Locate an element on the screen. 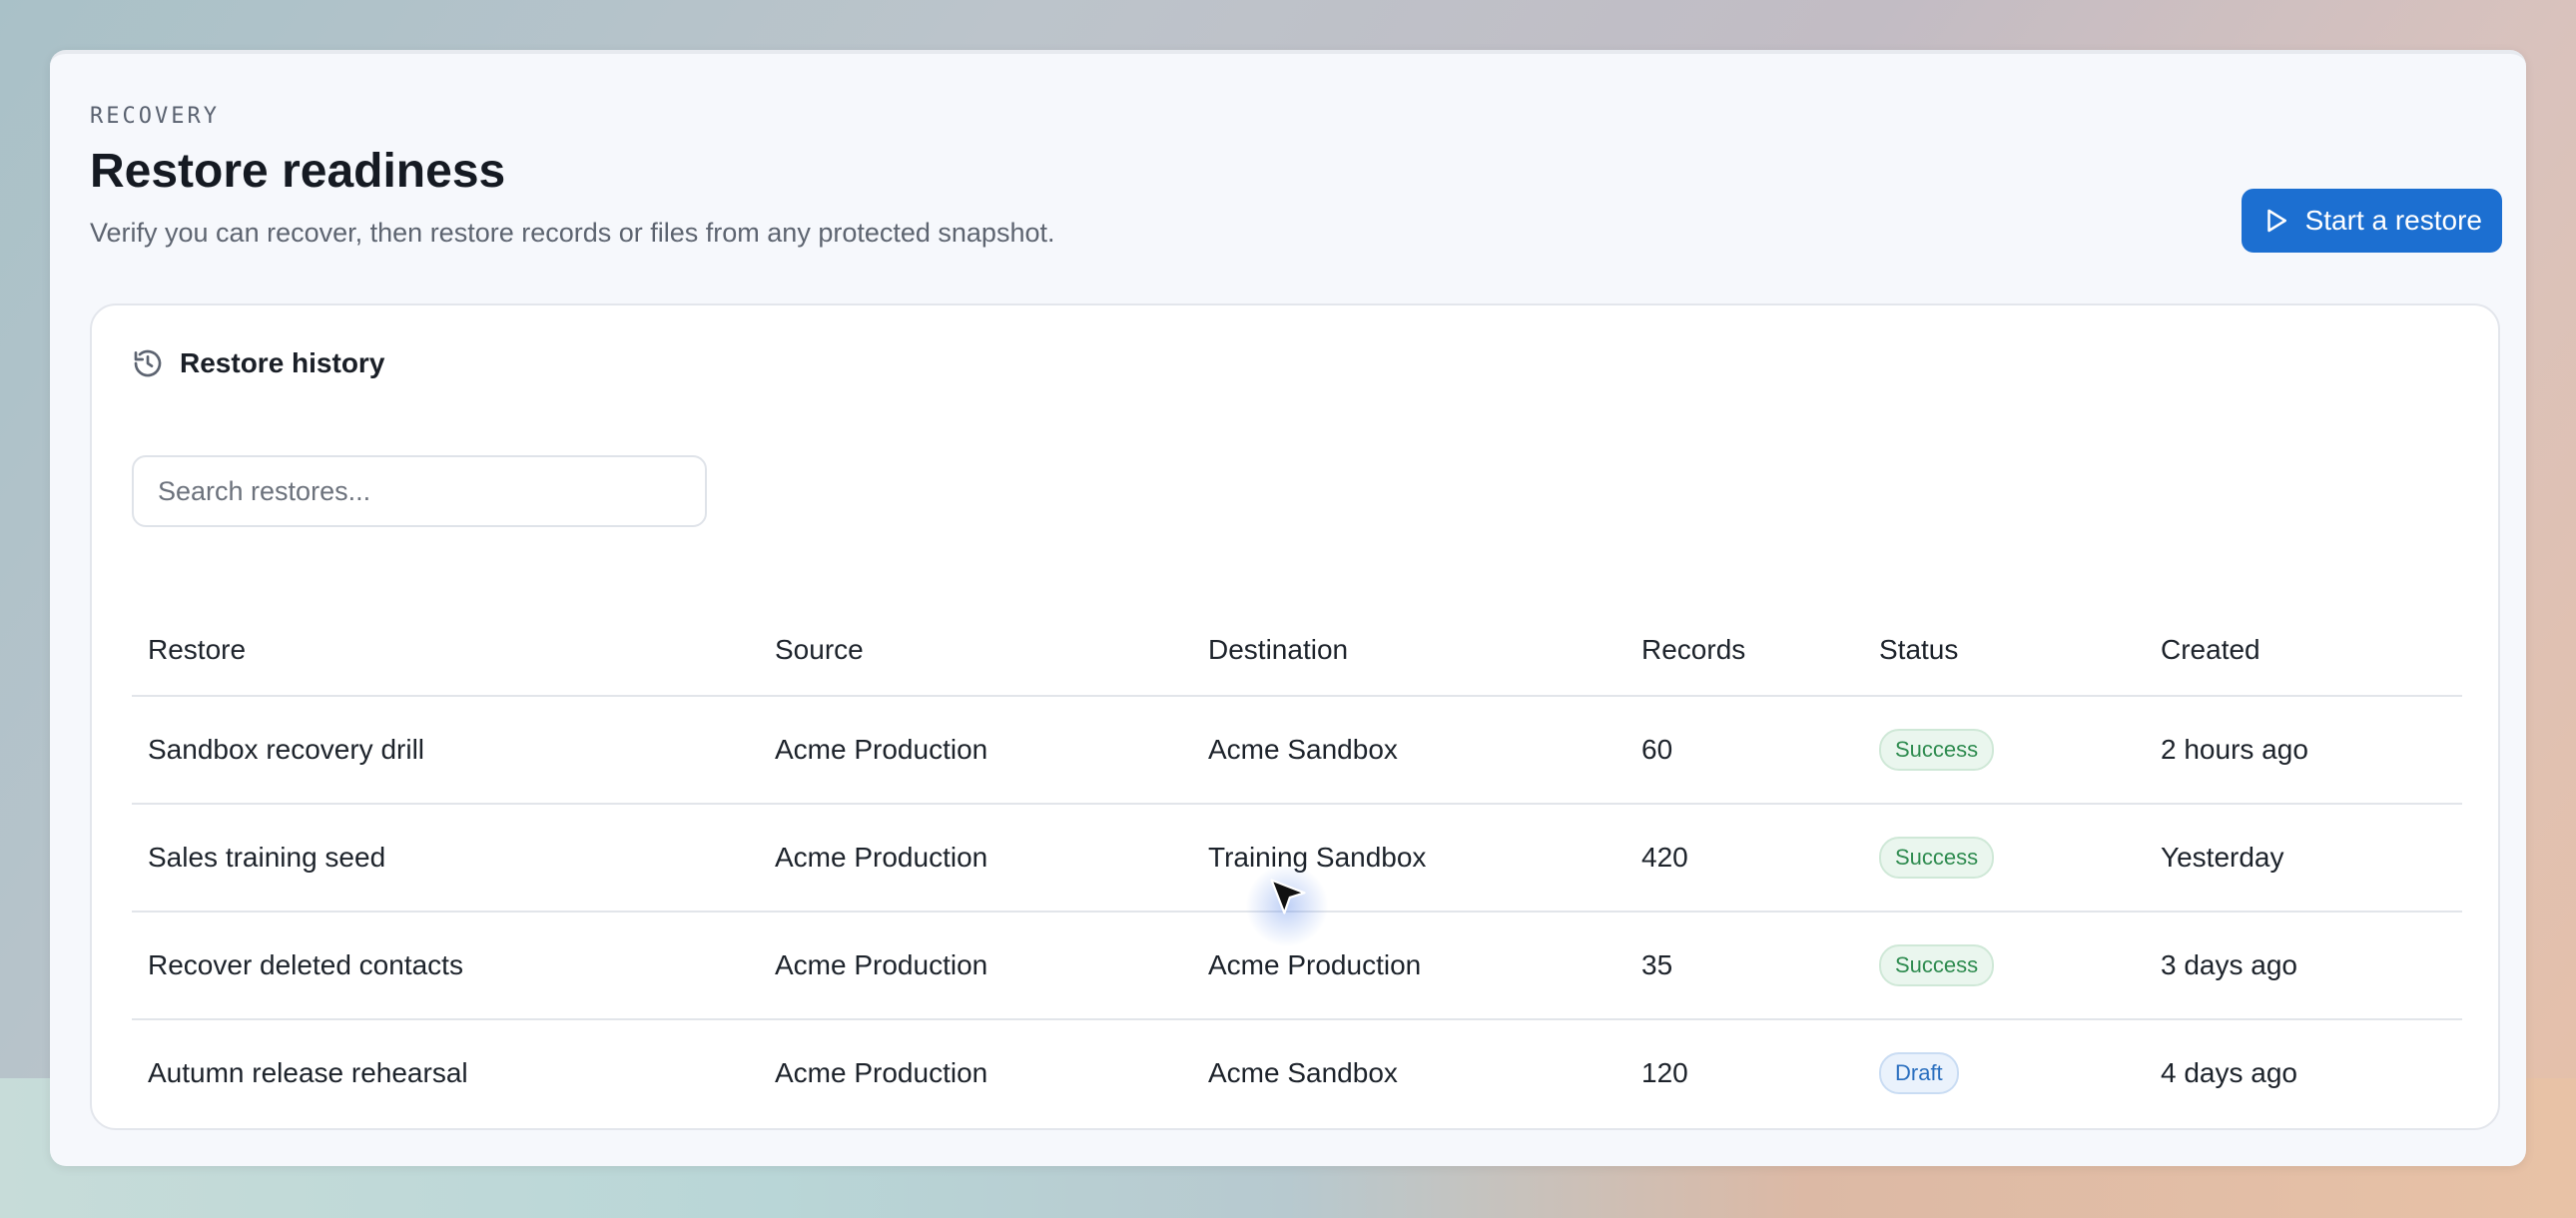 The height and width of the screenshot is (1218, 2576). restore-created: 4 days ago is located at coordinates (2229, 1072).